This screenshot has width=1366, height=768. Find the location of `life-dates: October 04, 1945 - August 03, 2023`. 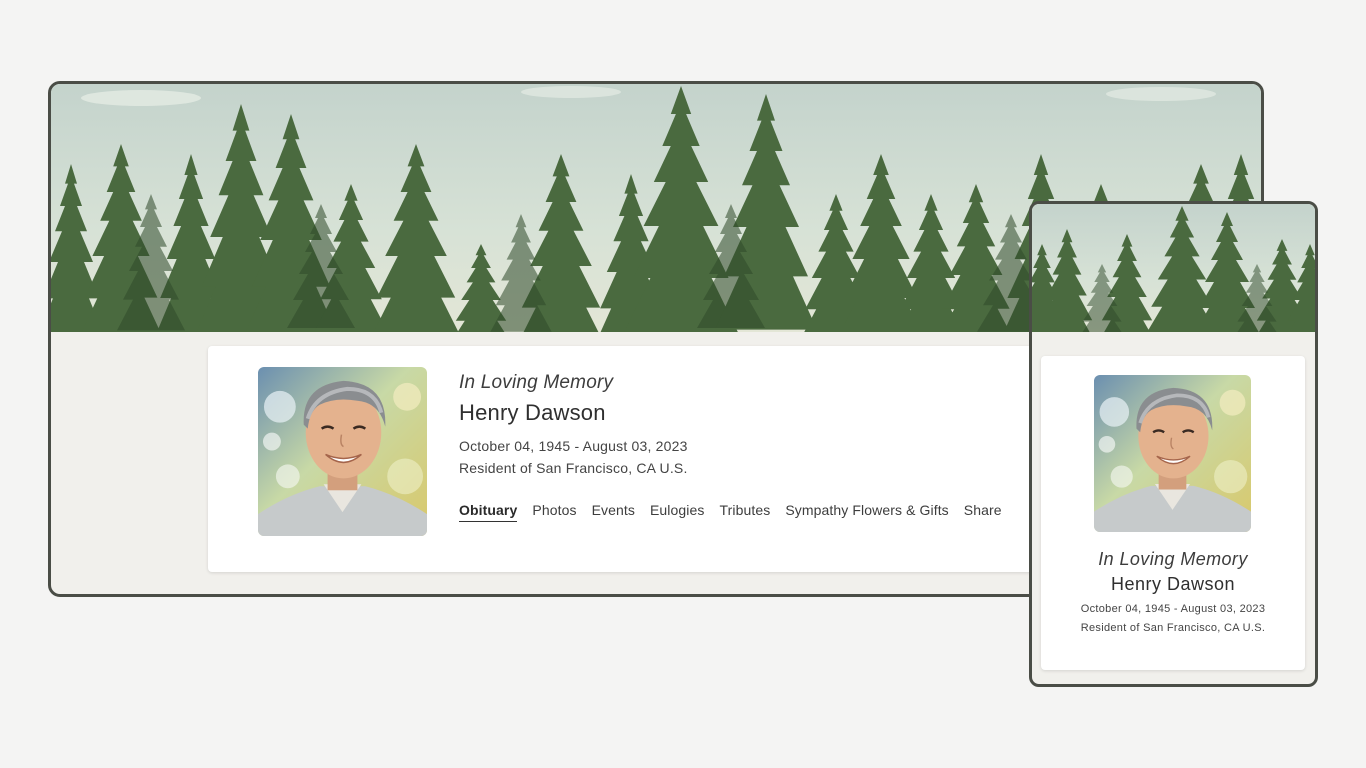

life-dates: October 04, 1945 - August 03, 2023 is located at coordinates (573, 446).